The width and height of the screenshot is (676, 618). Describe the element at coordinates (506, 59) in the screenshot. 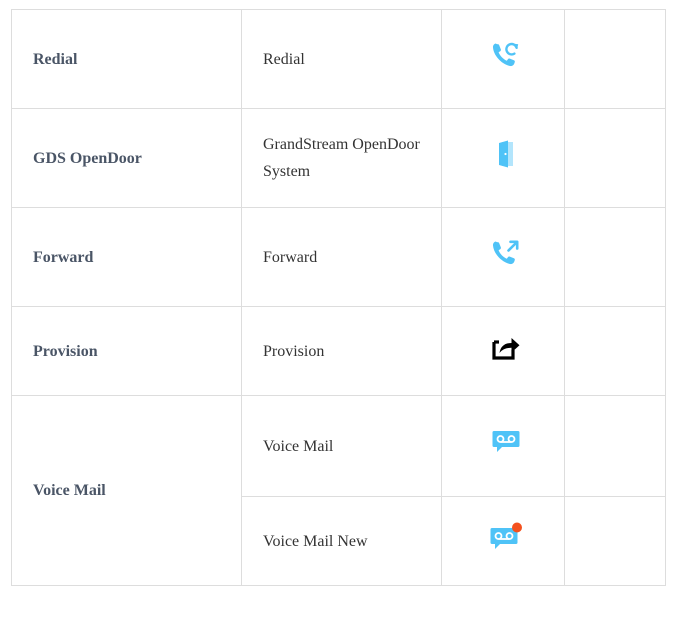

I see `redial-icon` at that location.